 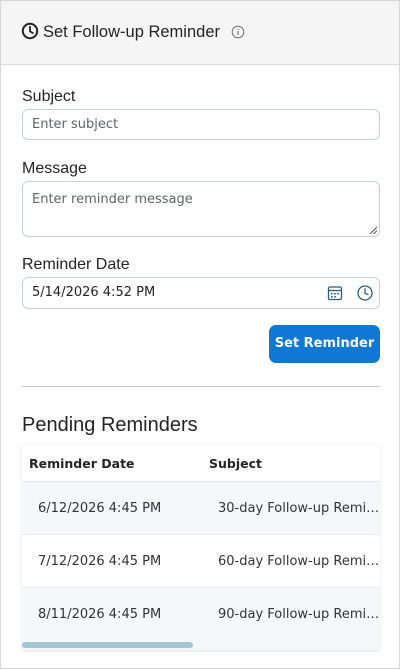 What do you see at coordinates (110, 425) in the screenshot?
I see `pending-reminders-heading: Pending Reminders` at bounding box center [110, 425].